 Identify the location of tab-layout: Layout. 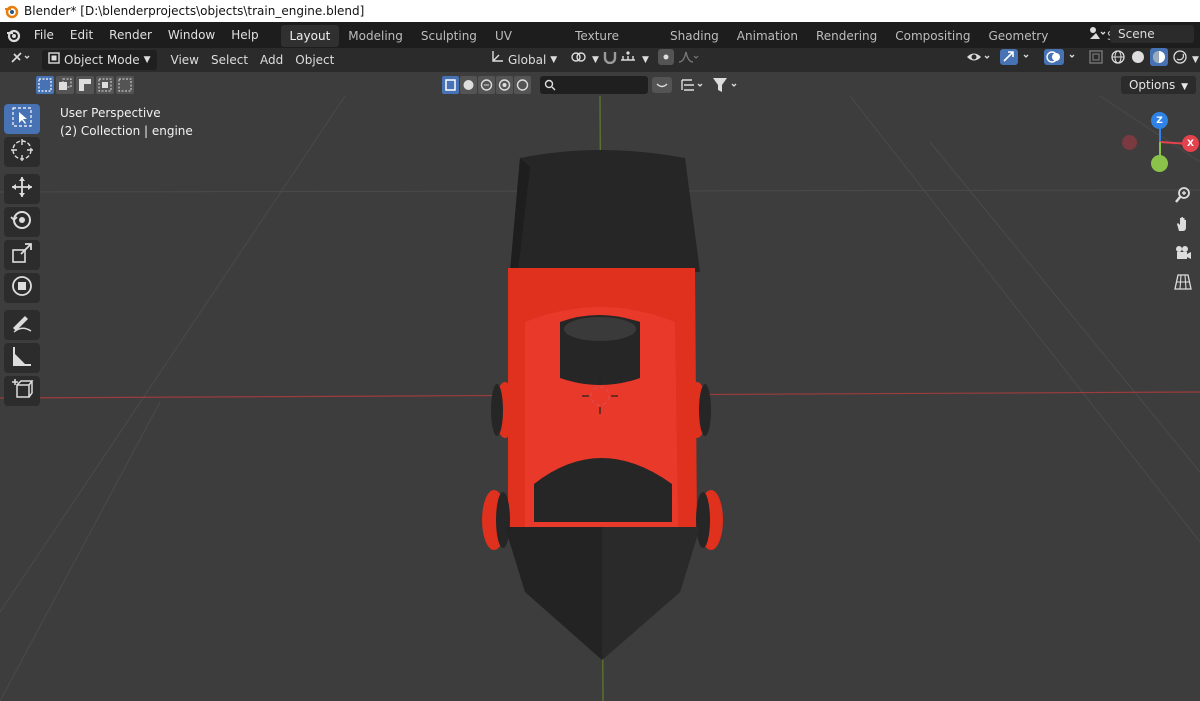
(310, 36).